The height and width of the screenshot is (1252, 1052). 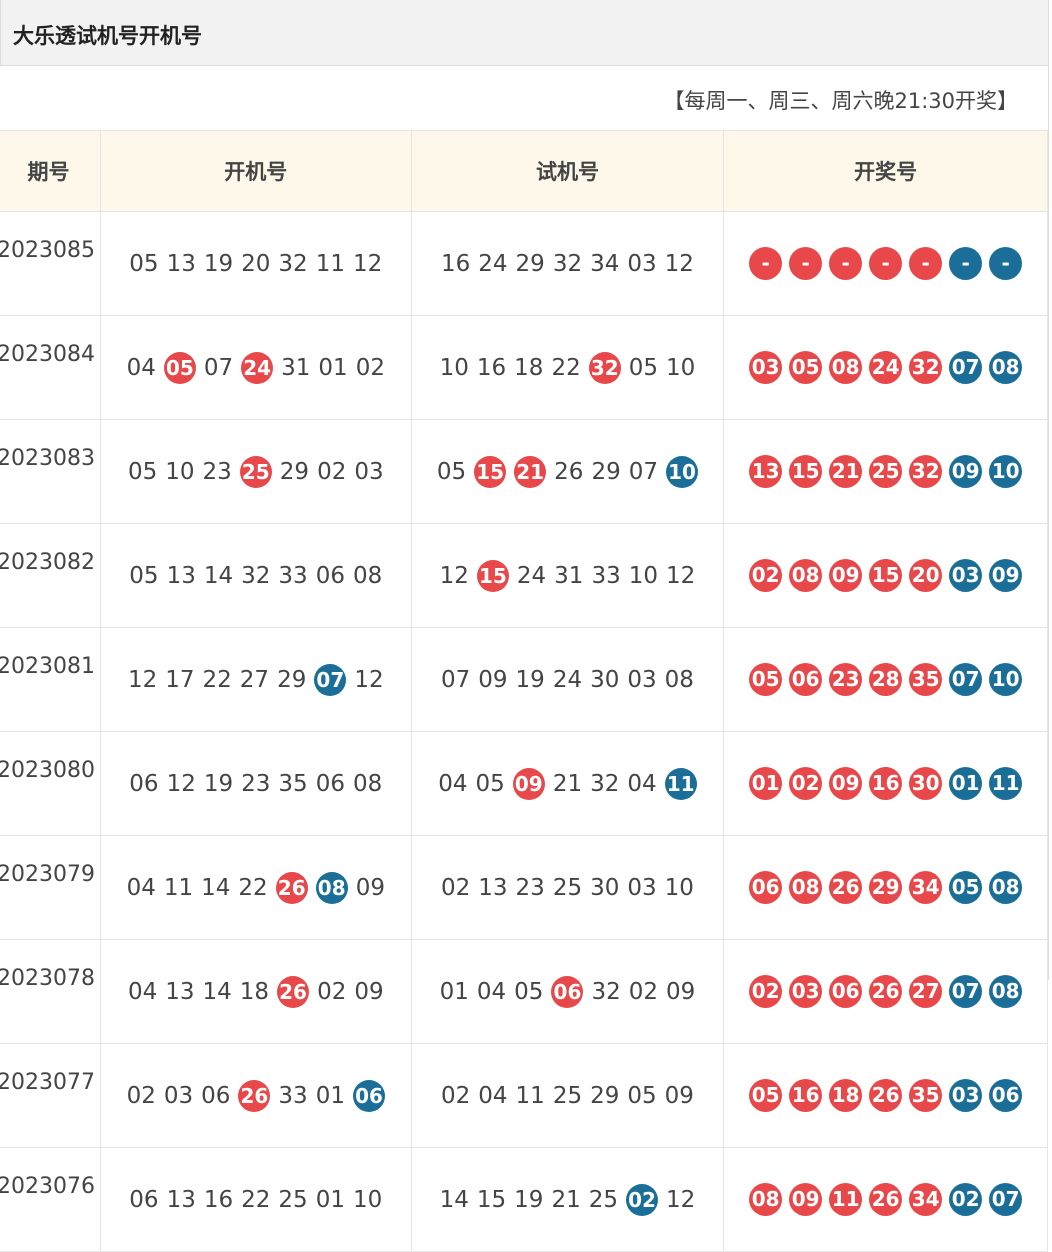 What do you see at coordinates (885, 679) in the screenshot?
I see `draw-numbers-cell: 05 06 23 28 35 07 10` at bounding box center [885, 679].